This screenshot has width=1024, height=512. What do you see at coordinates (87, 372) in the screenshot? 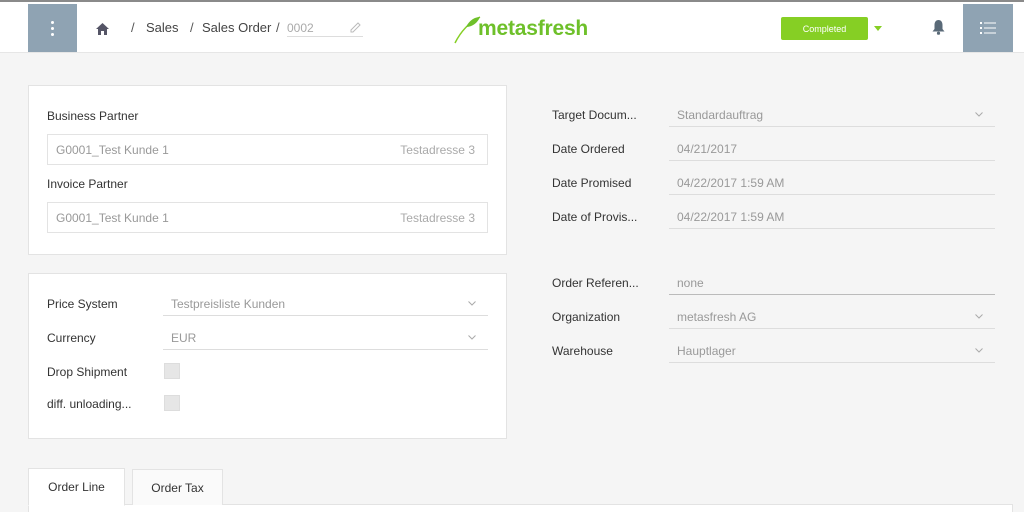
I see `drop-shipment-label: Drop Shipment` at bounding box center [87, 372].